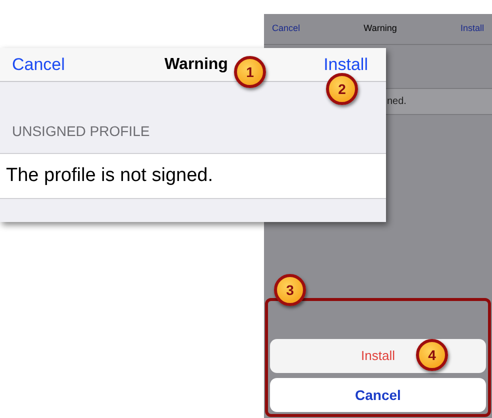 Image resolution: width=492 pixels, height=418 pixels. I want to click on message-text: The profile is not signed., so click(110, 176).